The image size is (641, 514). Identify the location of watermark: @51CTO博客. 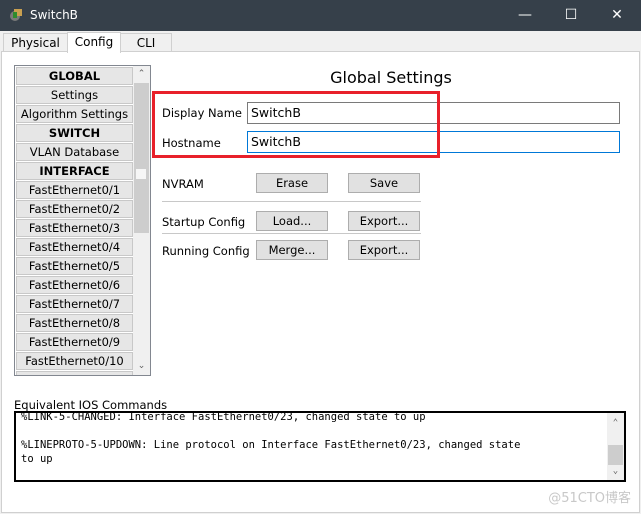
(589, 498).